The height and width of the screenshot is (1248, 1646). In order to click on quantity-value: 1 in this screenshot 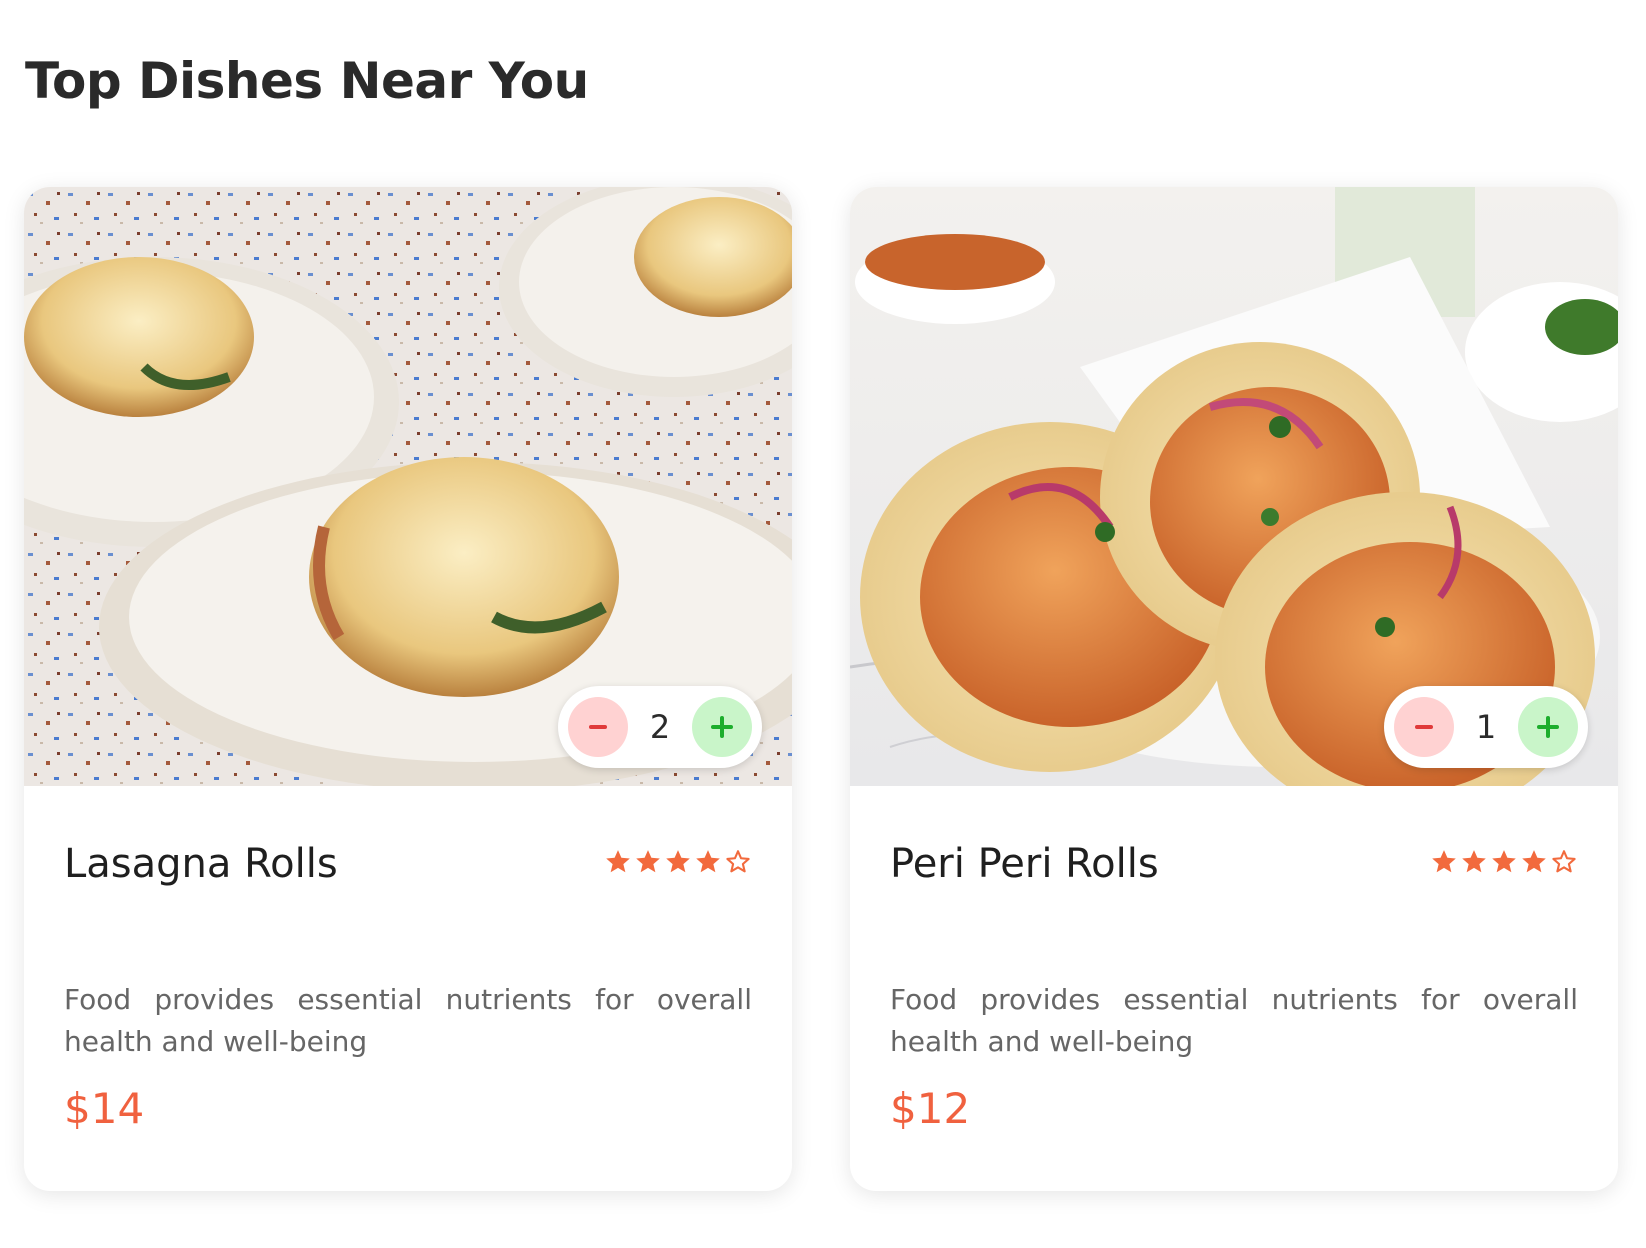, I will do `click(1486, 727)`.